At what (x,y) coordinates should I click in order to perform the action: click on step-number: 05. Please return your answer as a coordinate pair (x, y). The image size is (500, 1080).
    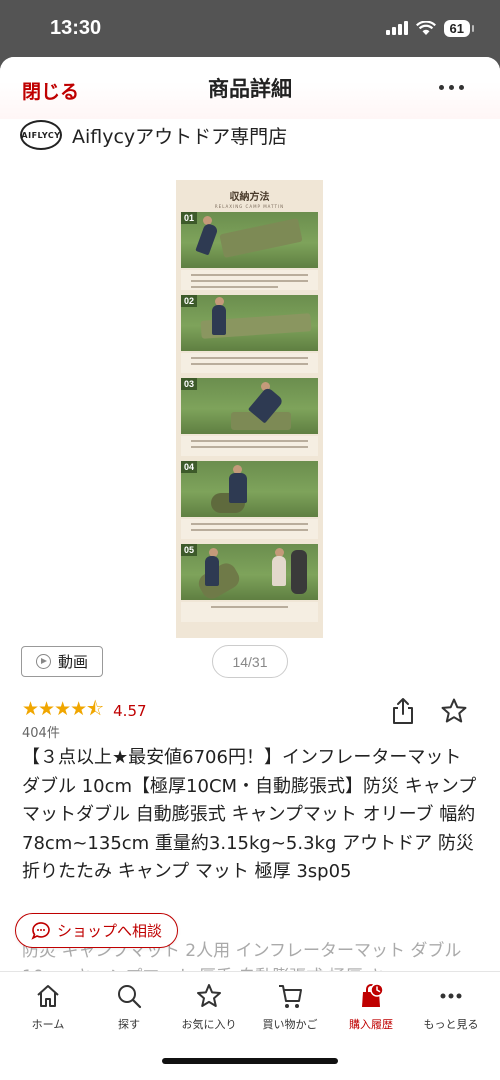
    Looking at the image, I should click on (189, 550).